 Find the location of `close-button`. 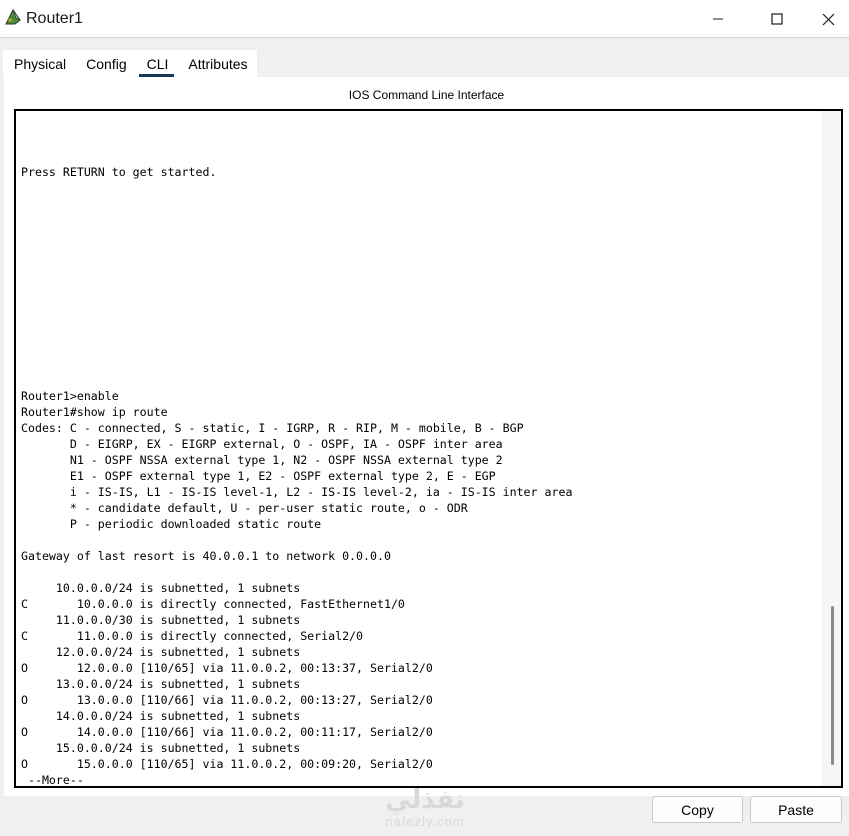

close-button is located at coordinates (828, 19).